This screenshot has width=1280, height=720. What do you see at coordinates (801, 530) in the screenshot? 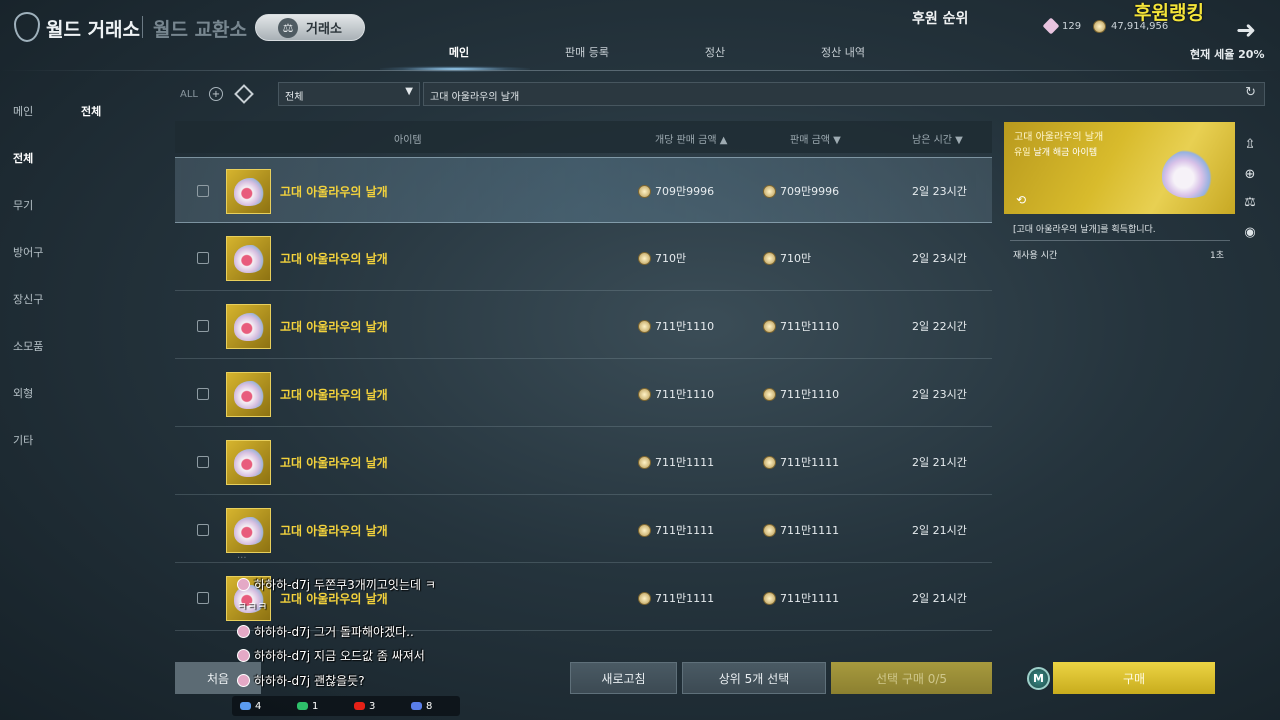
I see `total-price: 711만1111` at bounding box center [801, 530].